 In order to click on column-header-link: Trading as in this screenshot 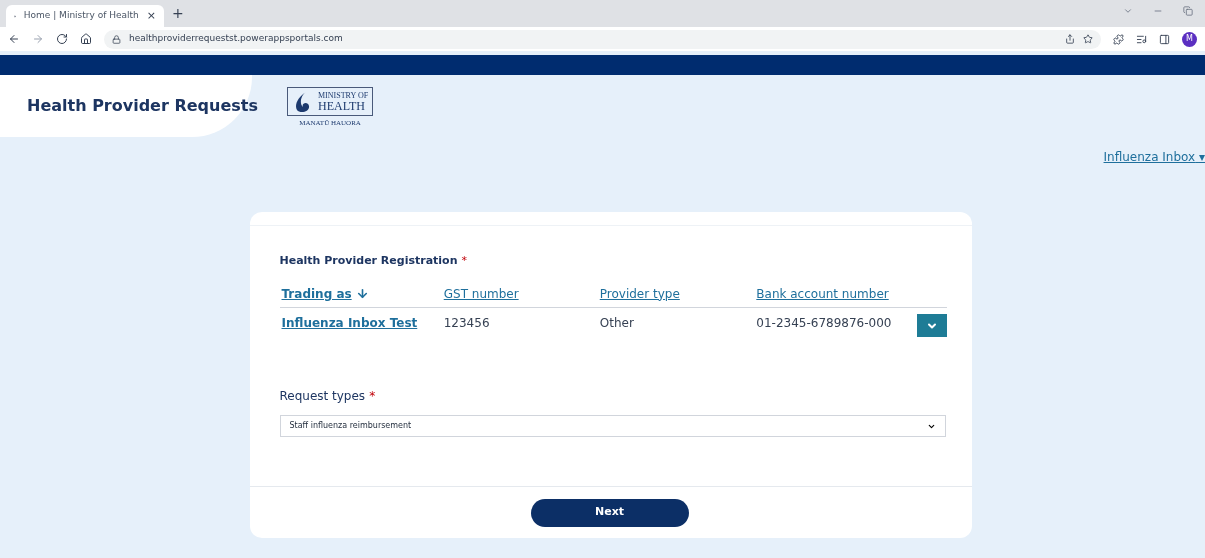, I will do `click(325, 293)`.